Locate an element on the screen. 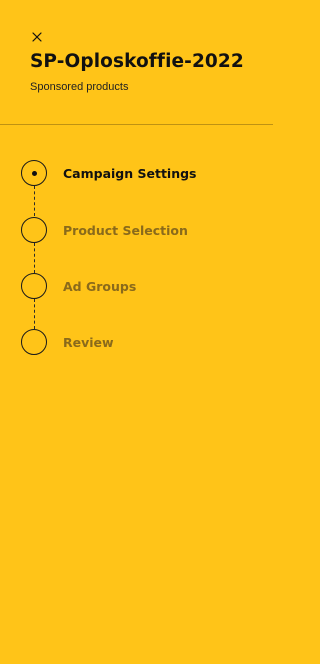 This screenshot has width=320, height=664. step-campaign-settings: Campaign Settings is located at coordinates (141, 173).